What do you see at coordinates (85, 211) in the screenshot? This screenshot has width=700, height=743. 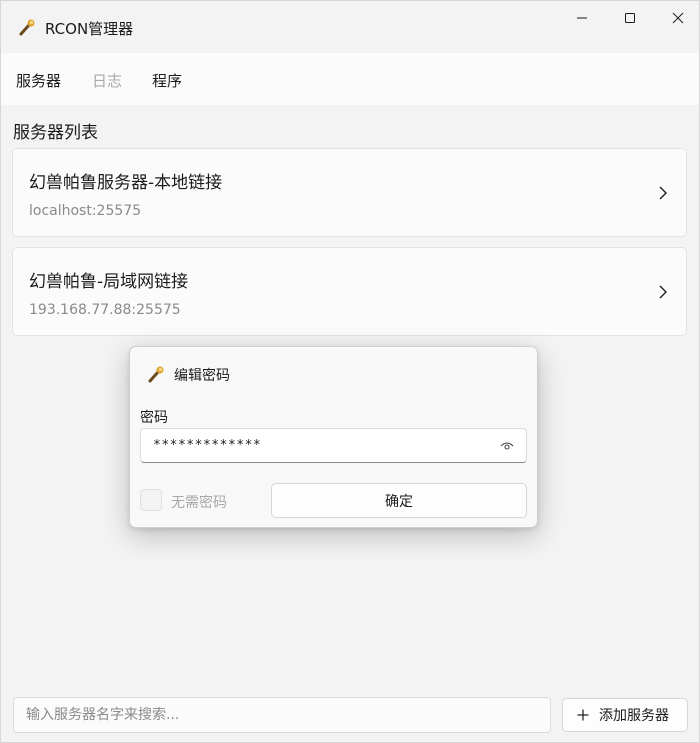 I see `server-address: localhost:25575` at bounding box center [85, 211].